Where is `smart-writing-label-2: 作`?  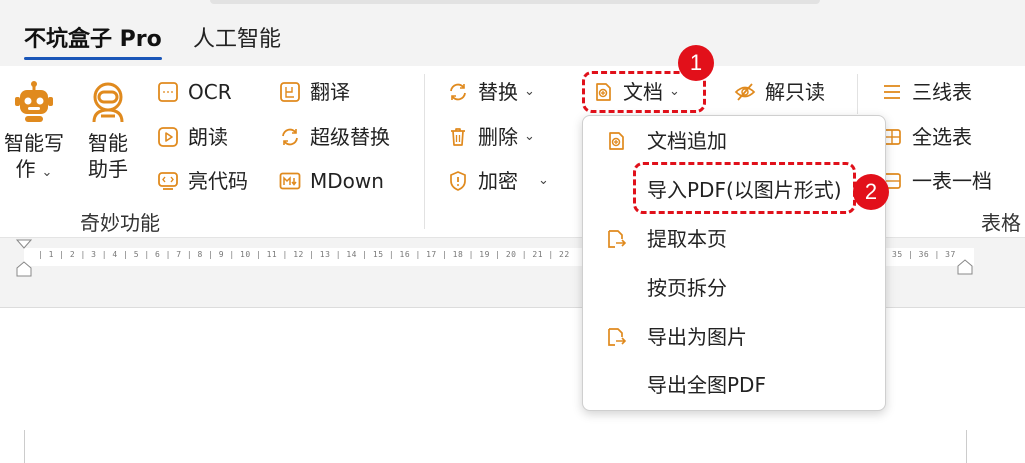
smart-writing-label-2: 作 is located at coordinates (25, 169).